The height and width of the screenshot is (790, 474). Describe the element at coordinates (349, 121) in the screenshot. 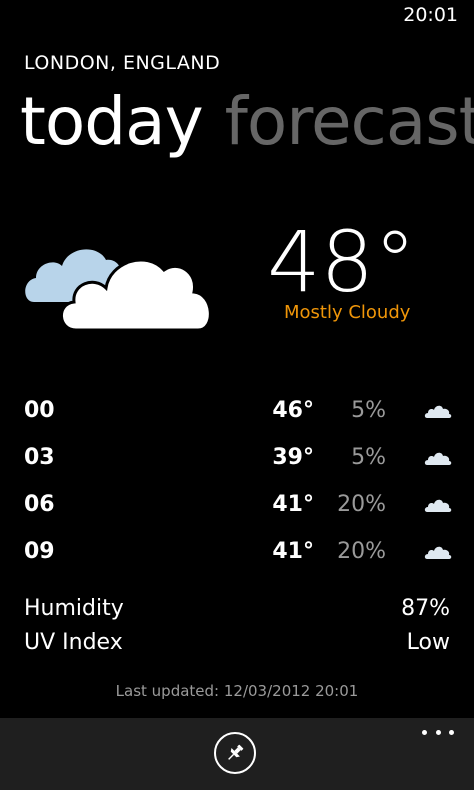

I see `tab-forecast: forecast` at that location.